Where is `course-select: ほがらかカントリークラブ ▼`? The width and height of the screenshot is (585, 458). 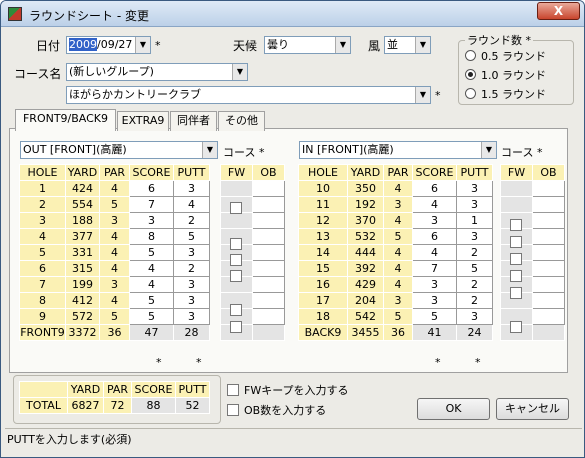
course-select: ほがらかカントリークラブ ▼ is located at coordinates (248, 95).